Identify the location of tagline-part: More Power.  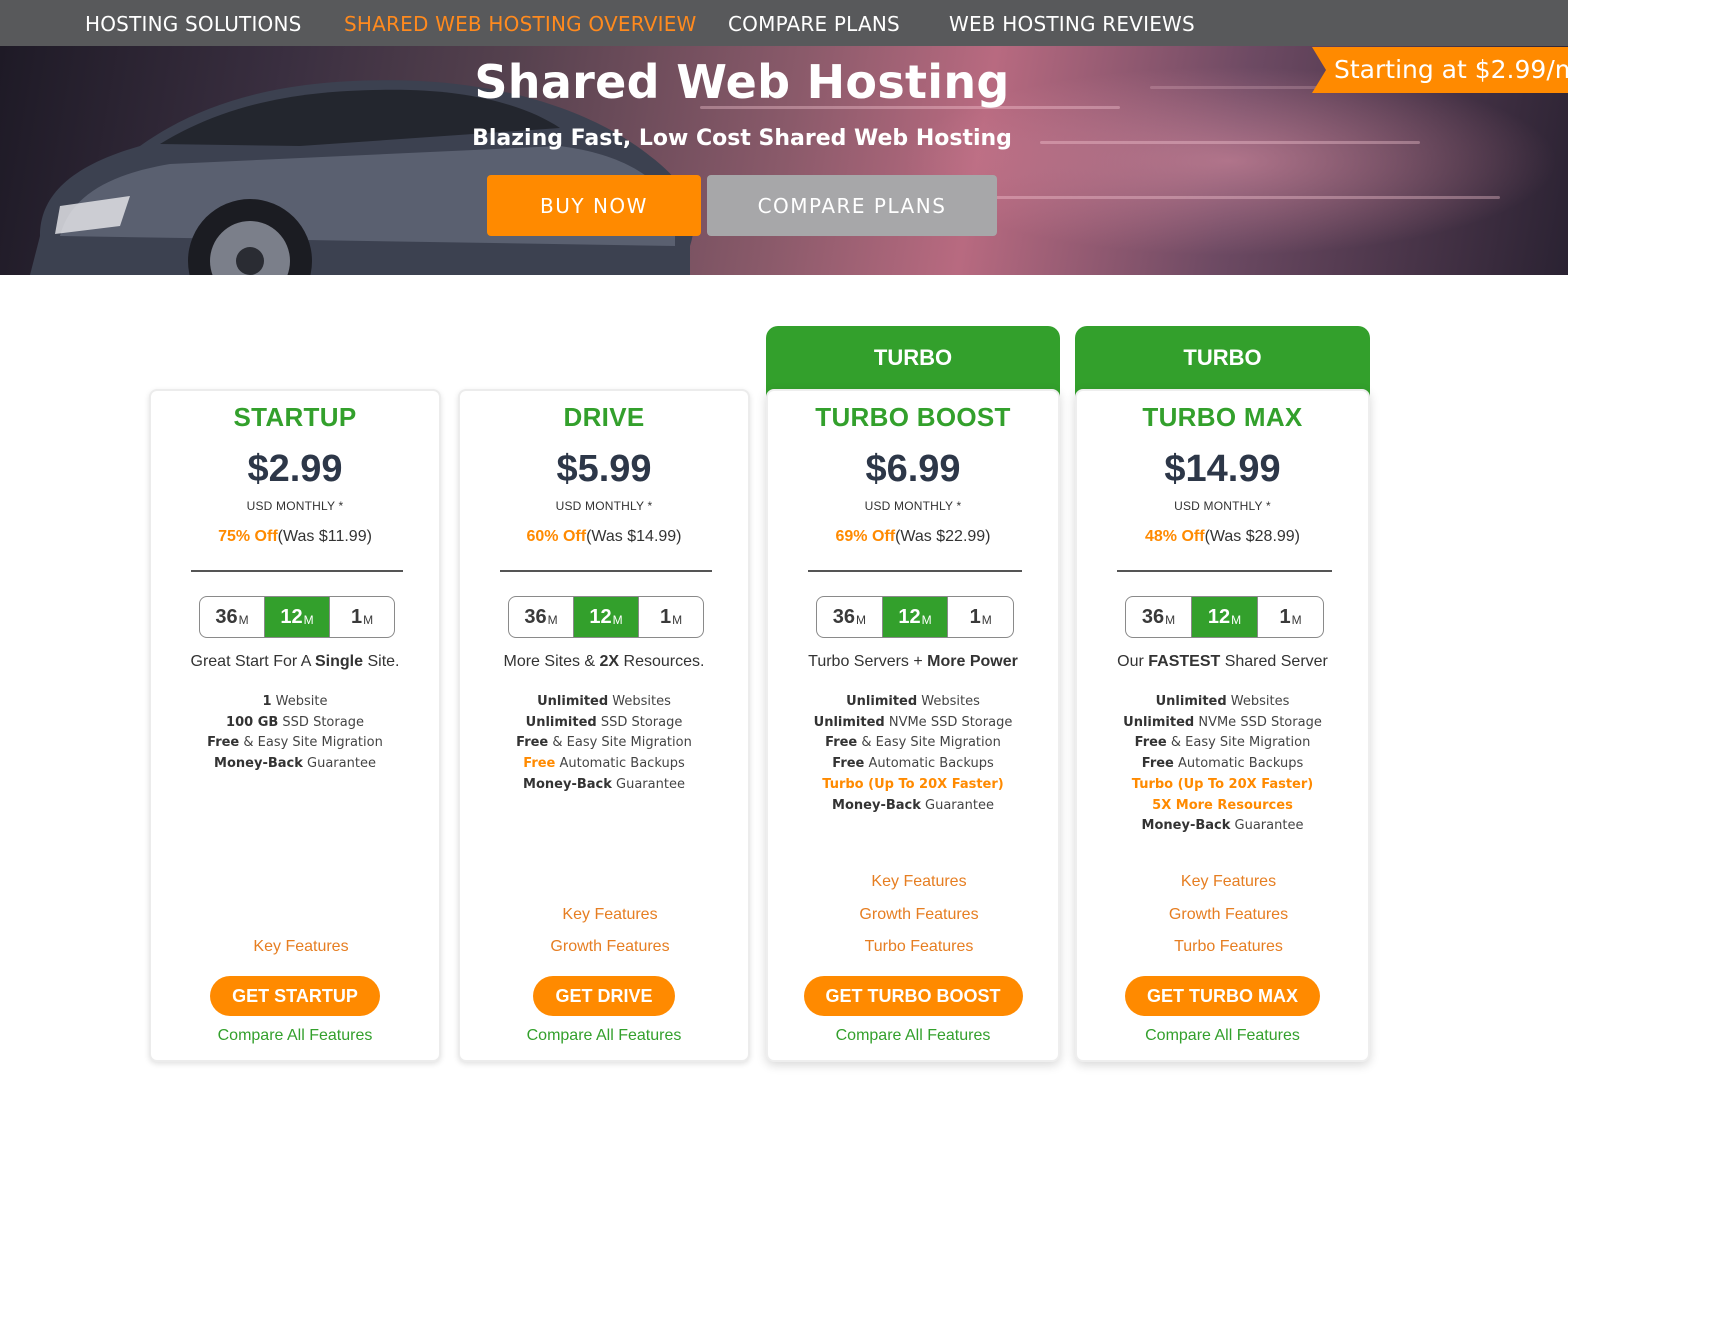
(972, 661).